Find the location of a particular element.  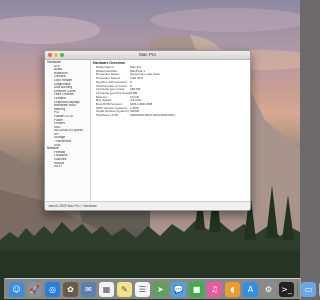

notes-icon: ✎ is located at coordinates (124, 289).